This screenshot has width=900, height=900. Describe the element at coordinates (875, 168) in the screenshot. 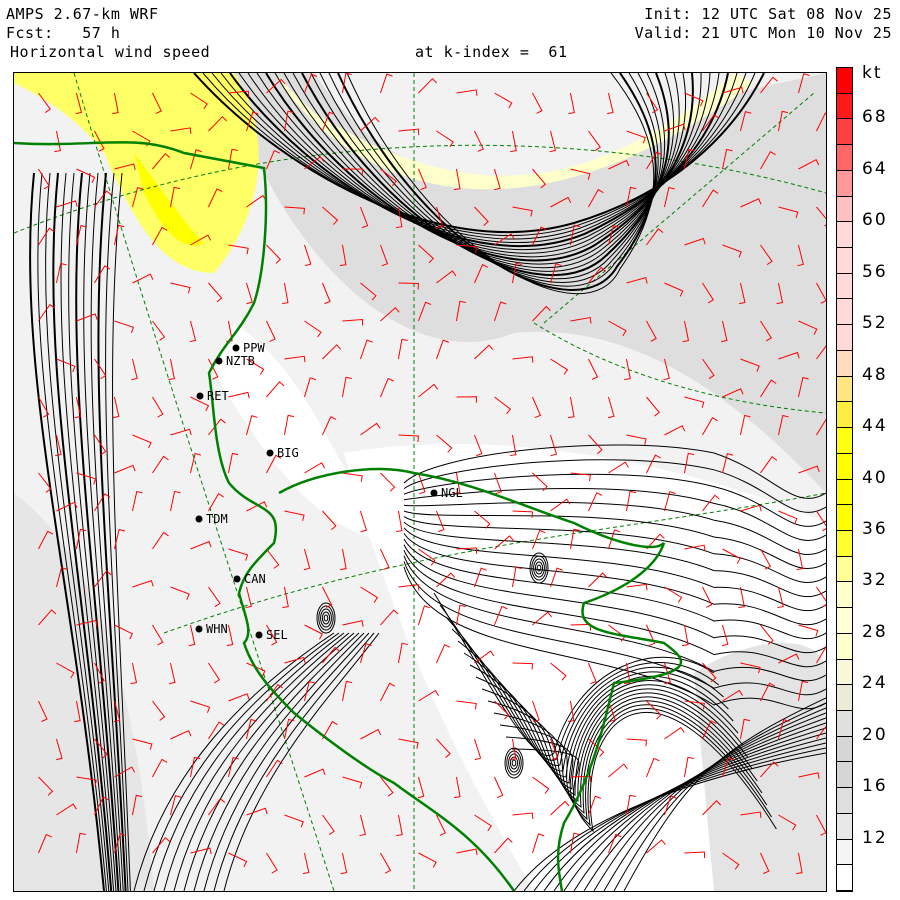

I see `colorbar-label: 64` at that location.